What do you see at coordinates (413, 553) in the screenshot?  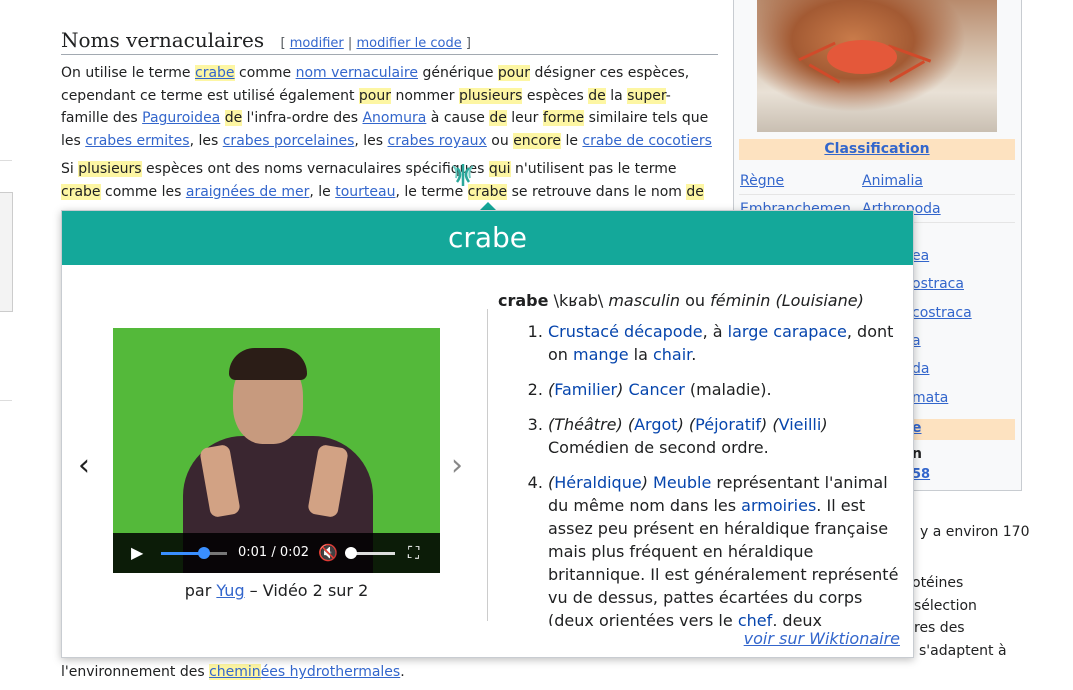 I see `fullscreen-icon: ⛶` at bounding box center [413, 553].